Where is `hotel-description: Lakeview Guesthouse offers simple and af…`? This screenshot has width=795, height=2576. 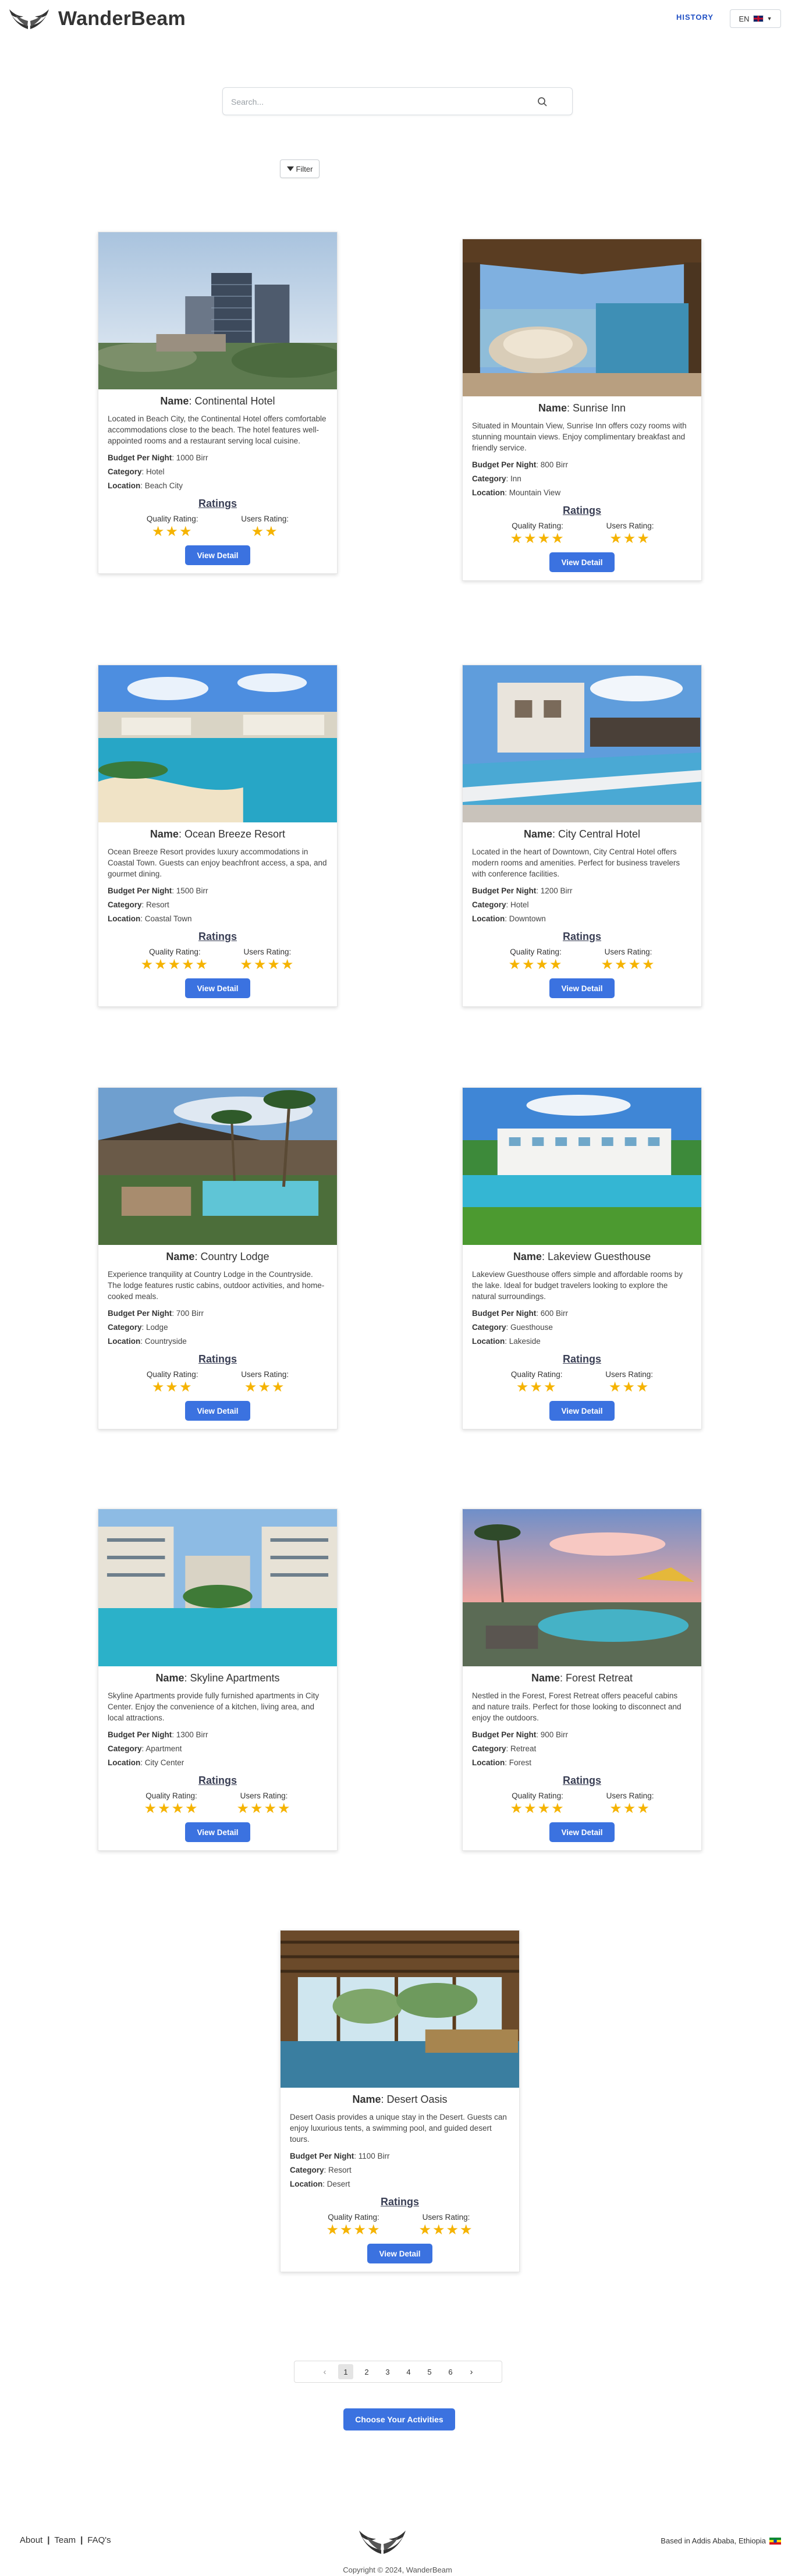 hotel-description: Lakeview Guesthouse offers simple and af… is located at coordinates (577, 1286).